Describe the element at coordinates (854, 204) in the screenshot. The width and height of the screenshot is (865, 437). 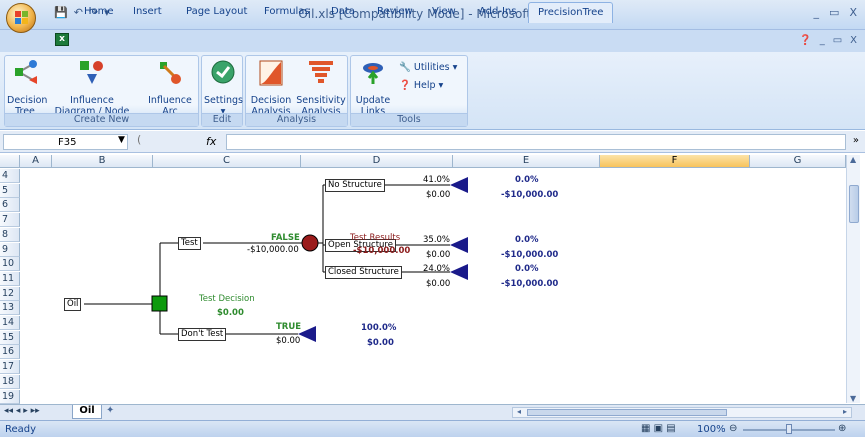
I see `scroll-thumb` at that location.